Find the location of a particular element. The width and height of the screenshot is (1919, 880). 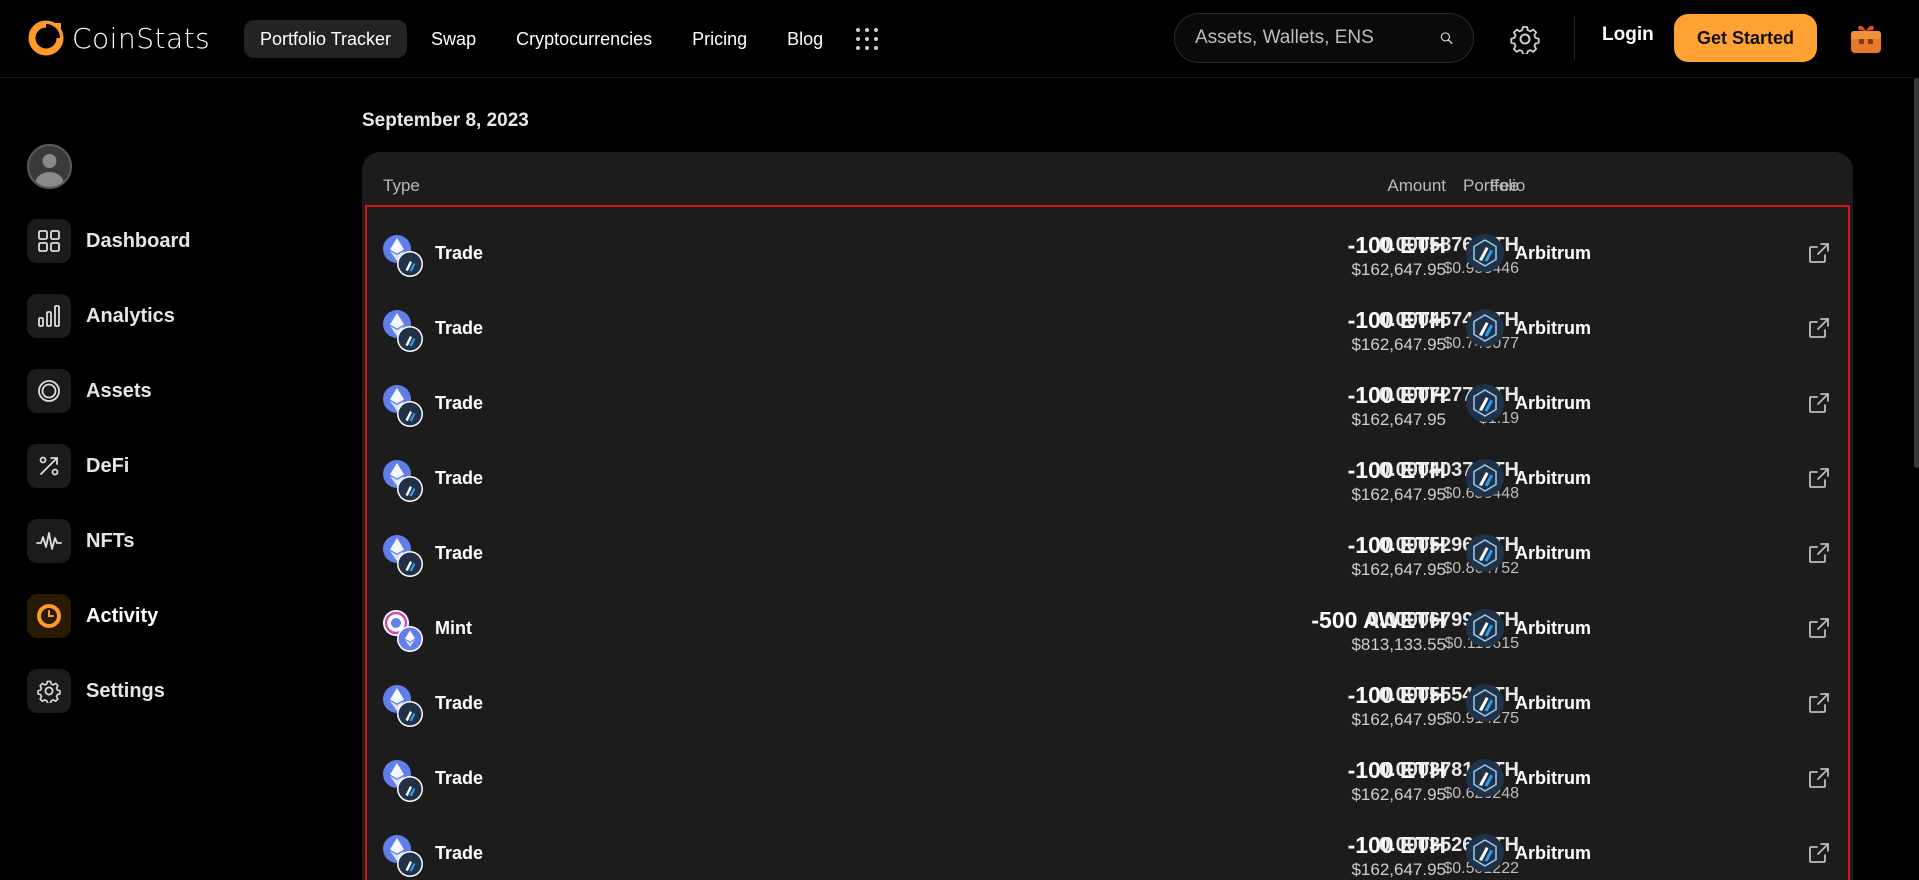

brand-name: CoinStats is located at coordinates (141, 38).